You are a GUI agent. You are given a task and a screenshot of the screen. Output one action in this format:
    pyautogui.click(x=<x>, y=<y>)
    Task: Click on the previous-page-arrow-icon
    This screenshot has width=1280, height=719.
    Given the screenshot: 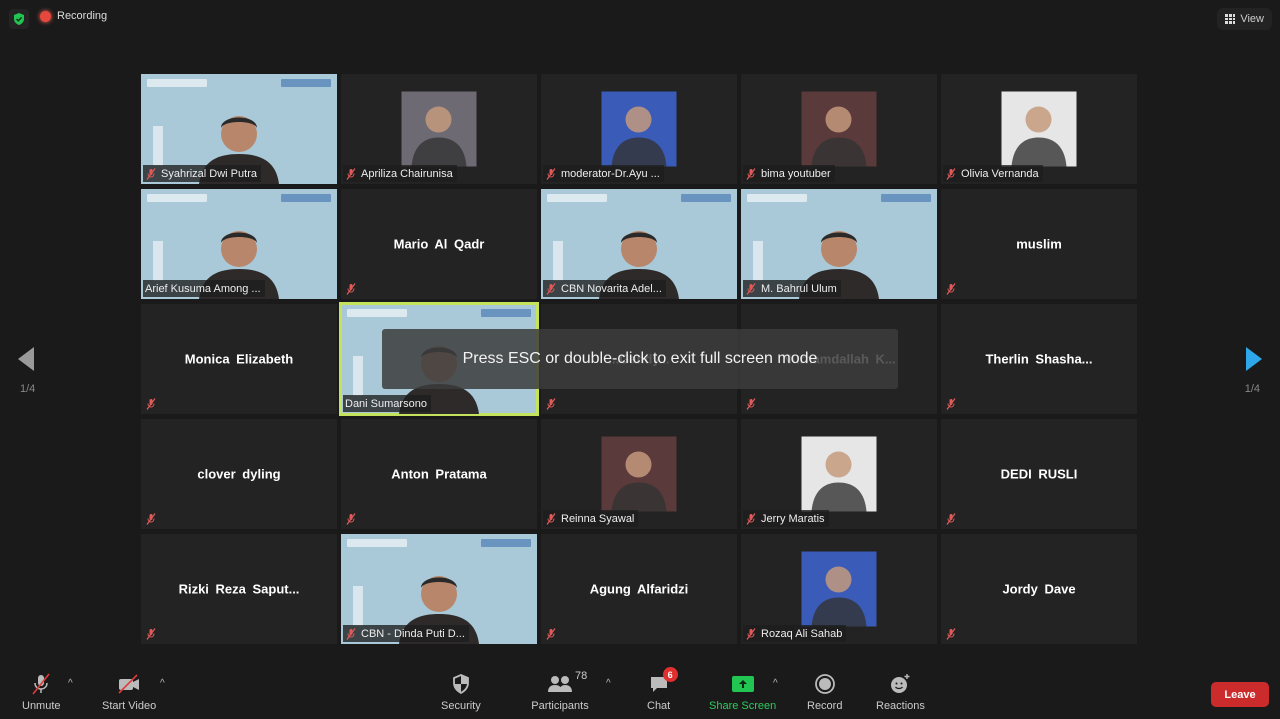 What is the action you would take?
    pyautogui.click(x=26, y=359)
    